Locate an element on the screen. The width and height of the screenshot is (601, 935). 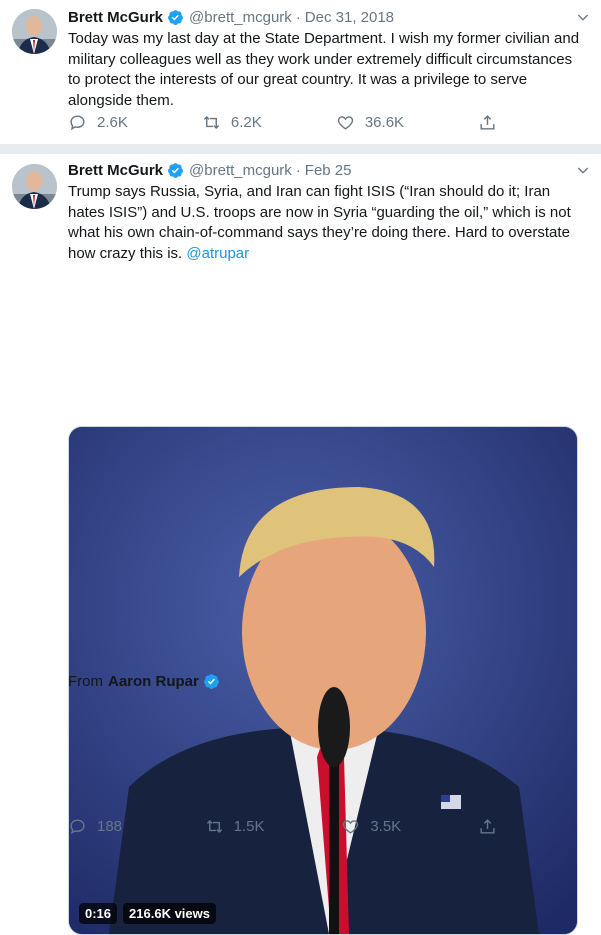
from-account: Aaron Rupar is located at coordinates (153, 681).